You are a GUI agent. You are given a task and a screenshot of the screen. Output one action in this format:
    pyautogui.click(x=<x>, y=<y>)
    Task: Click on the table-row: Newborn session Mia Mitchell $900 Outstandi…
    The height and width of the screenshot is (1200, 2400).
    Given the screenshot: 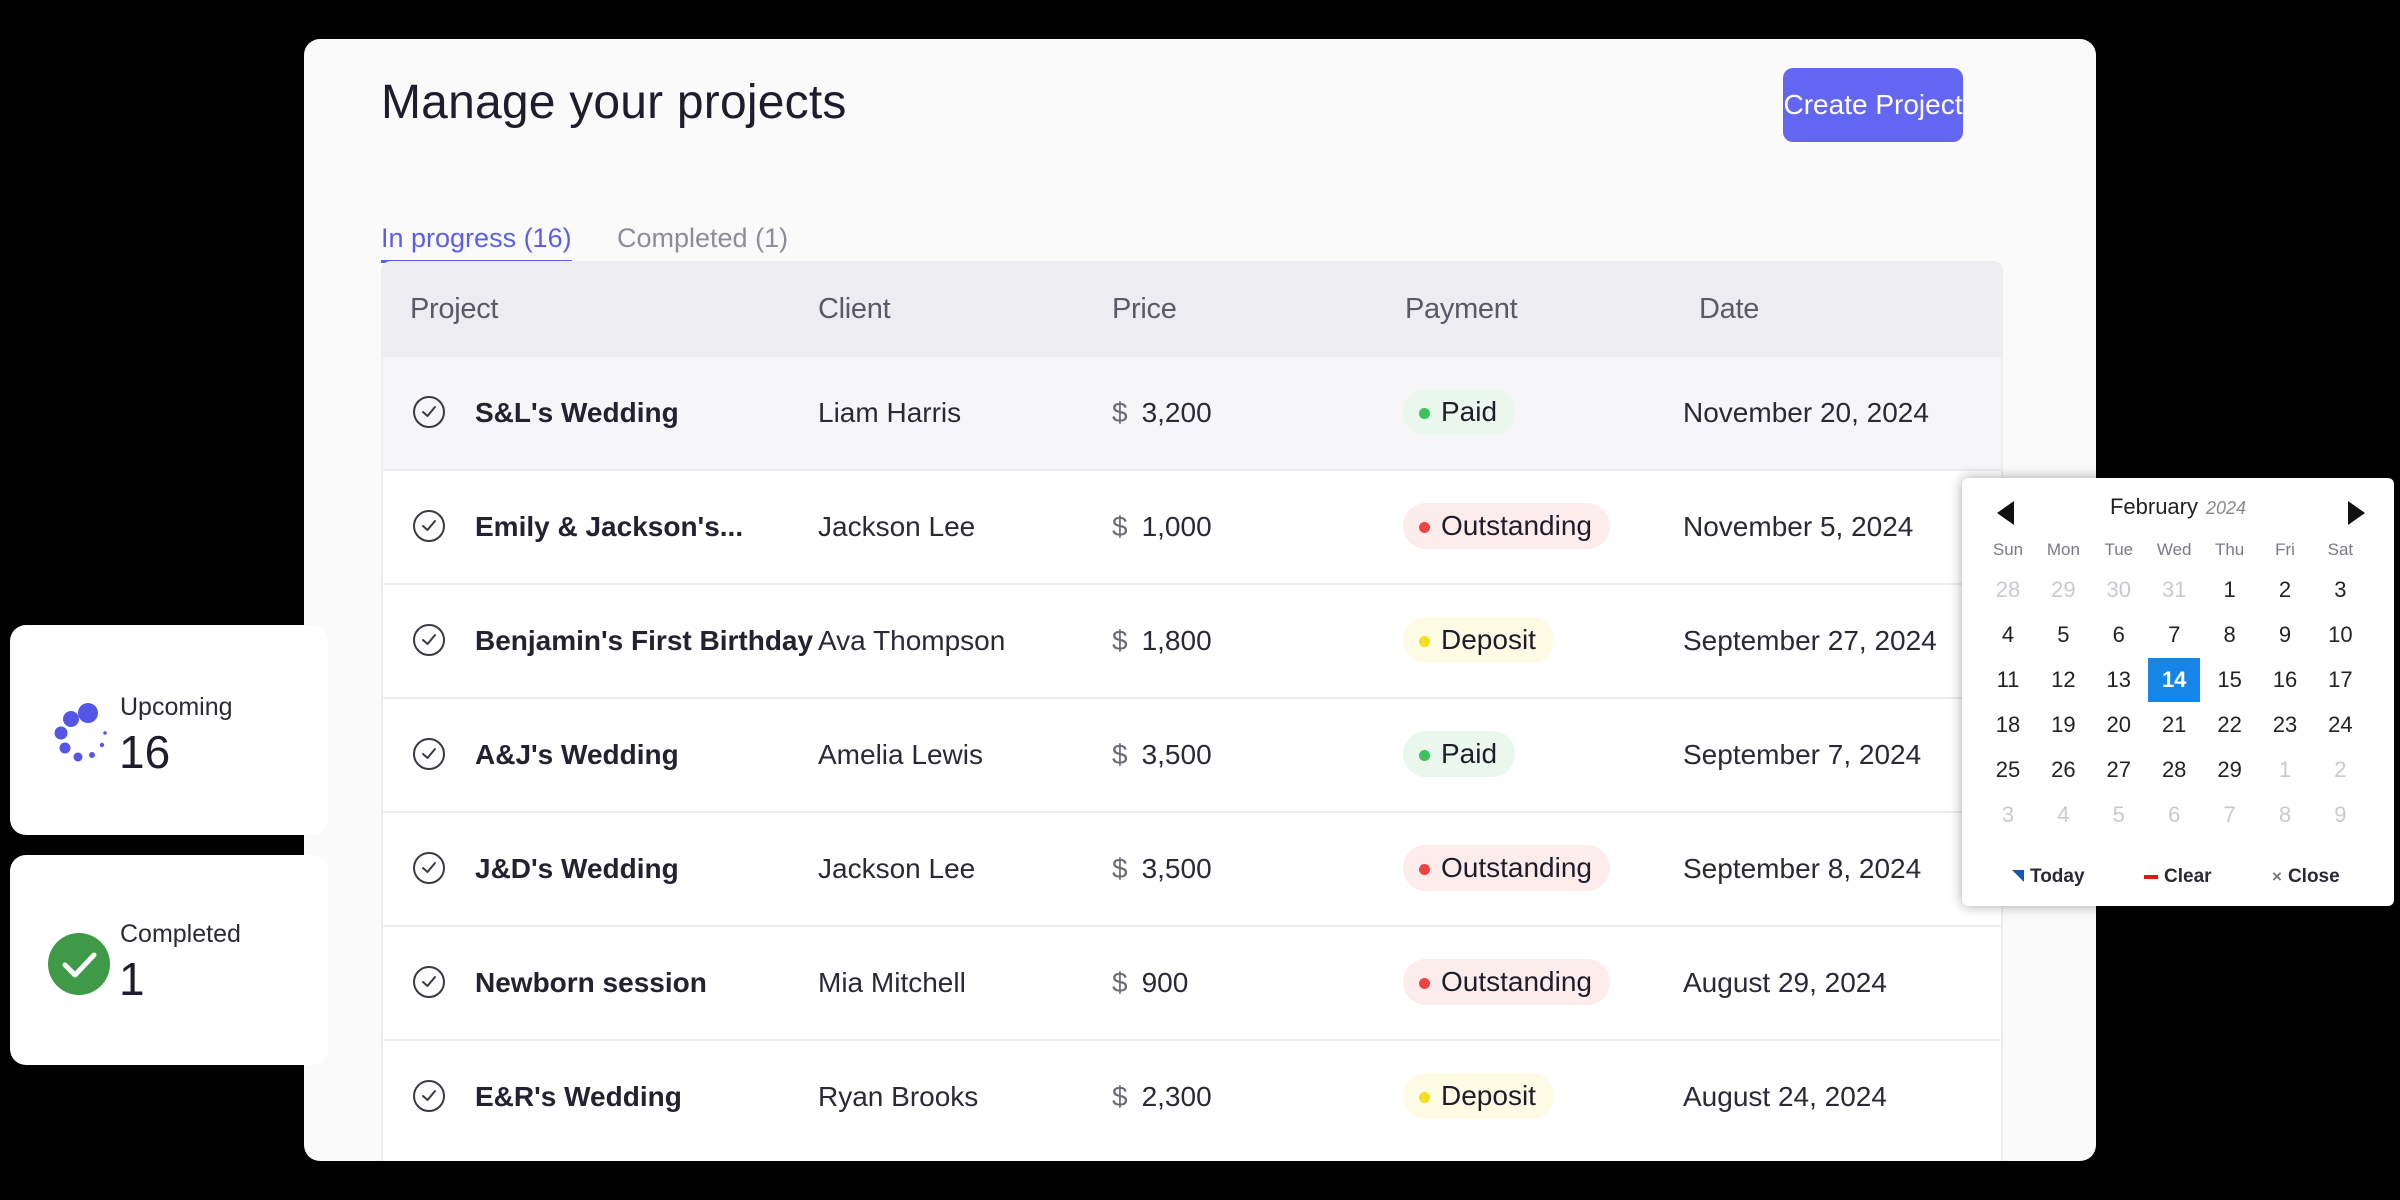 What is the action you would take?
    pyautogui.click(x=1192, y=982)
    